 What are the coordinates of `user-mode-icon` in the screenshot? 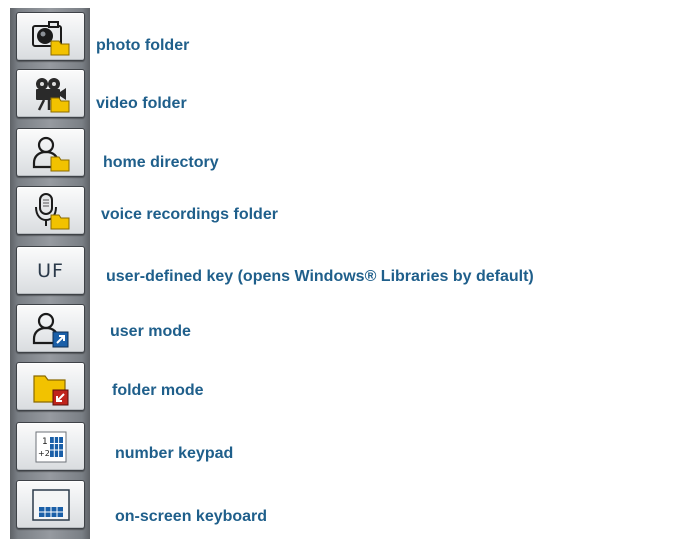 It's located at (50, 329).